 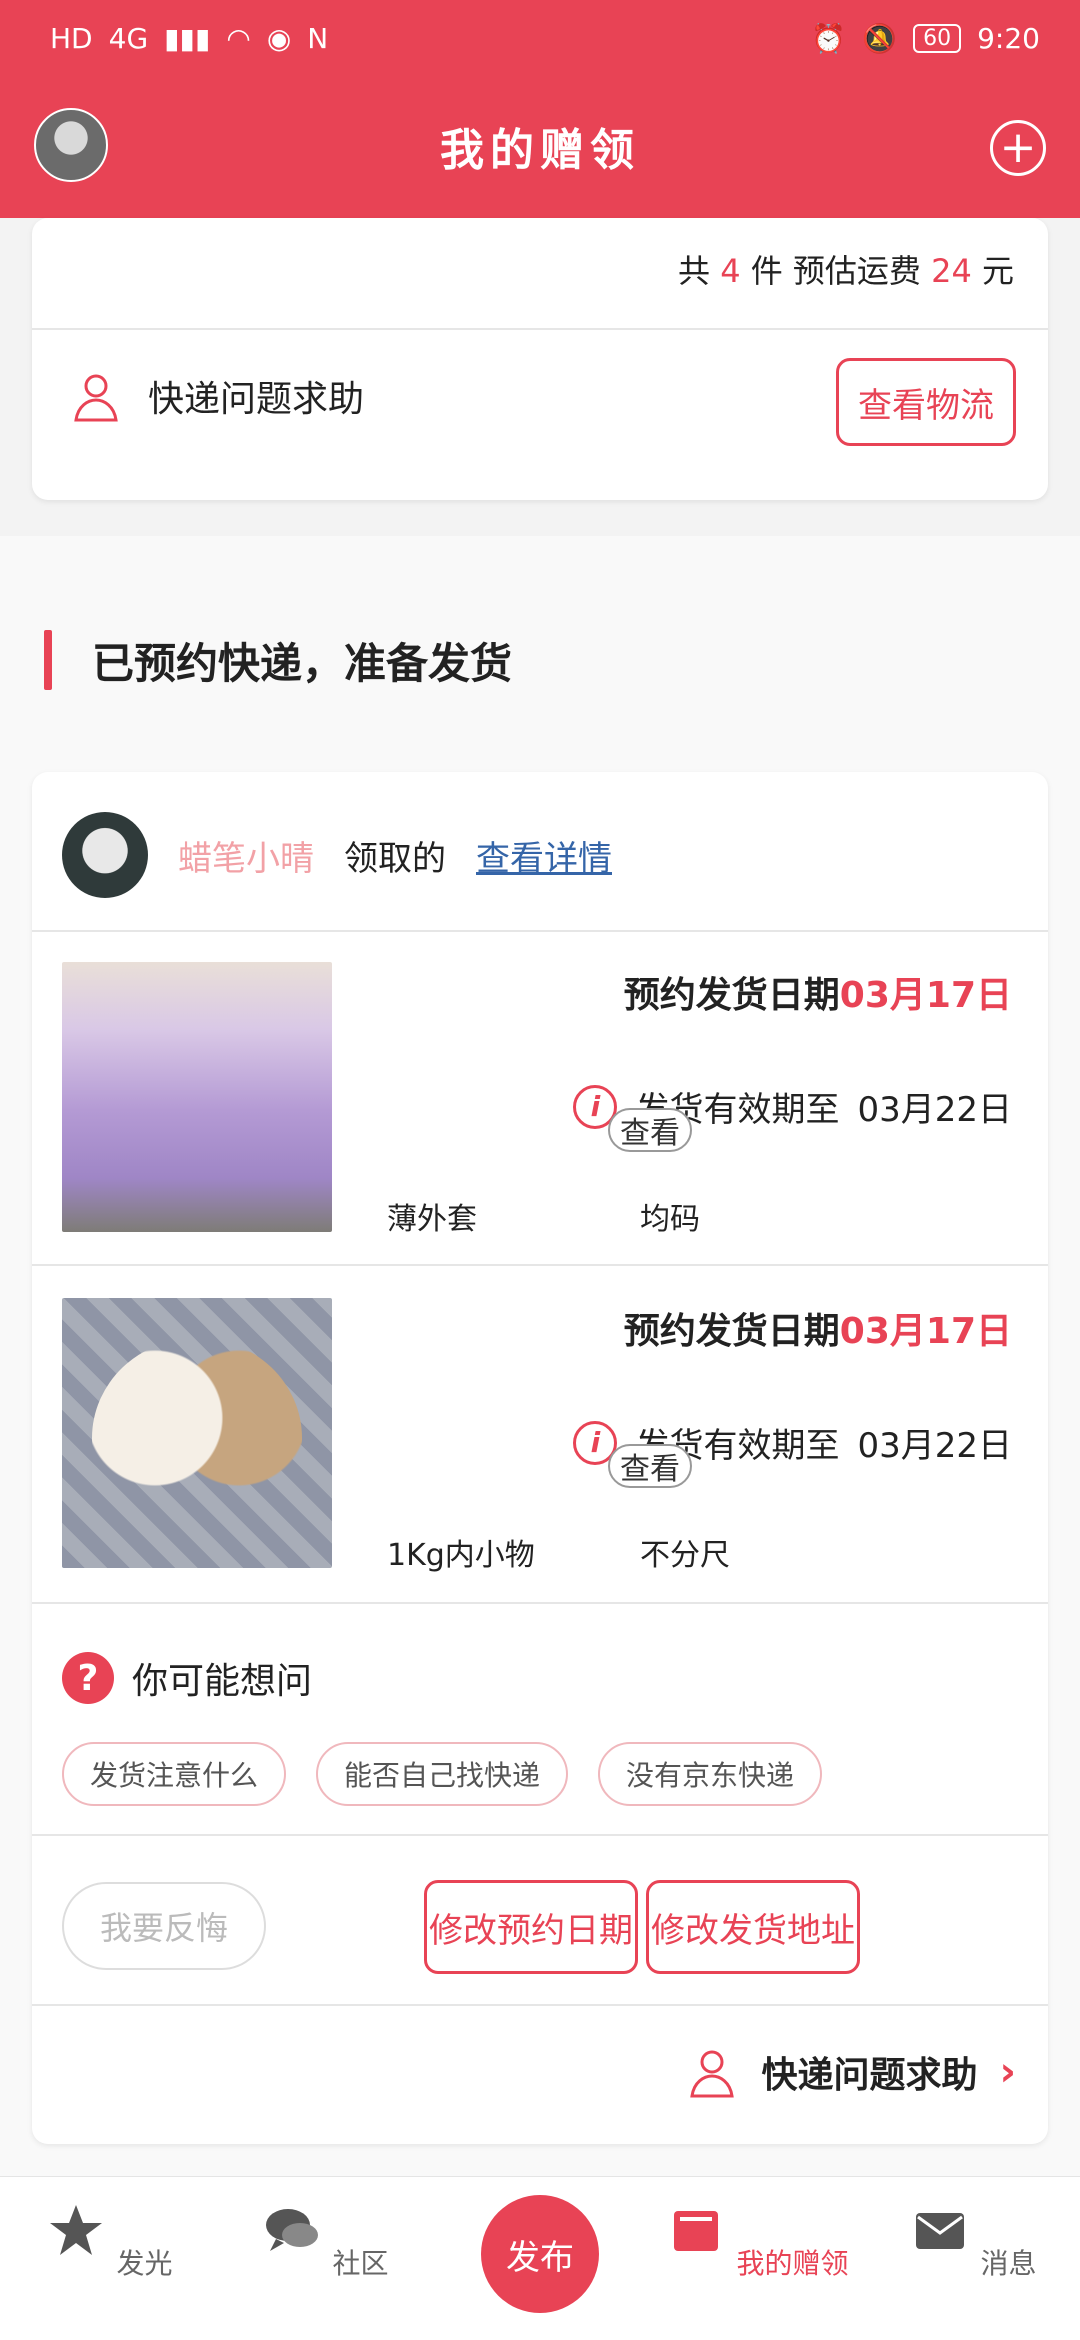 I want to click on section-title: 已预约快递，准备发货, so click(x=278, y=660).